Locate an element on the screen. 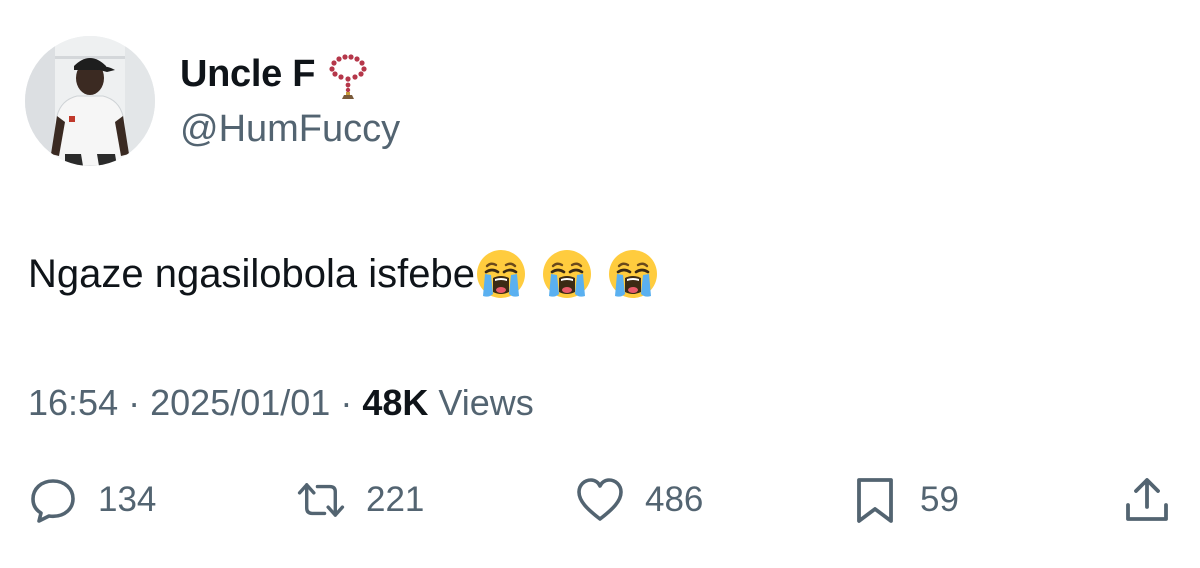  share-icon is located at coordinates (1147, 500).